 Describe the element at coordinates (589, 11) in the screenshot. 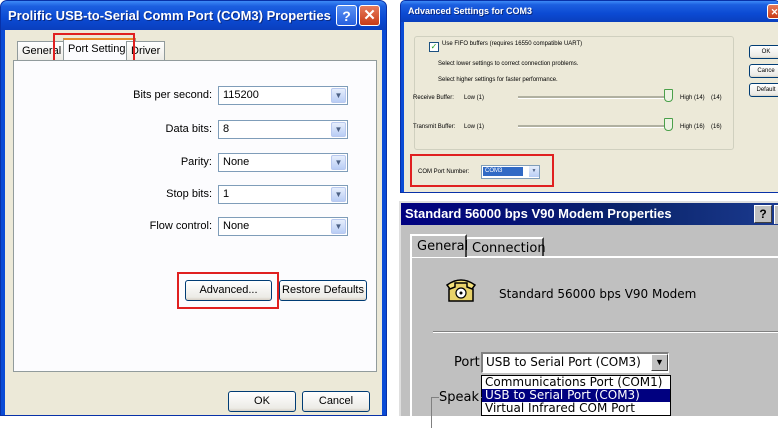

I see `advanced-window-title: Advanced Settings for COM3` at that location.